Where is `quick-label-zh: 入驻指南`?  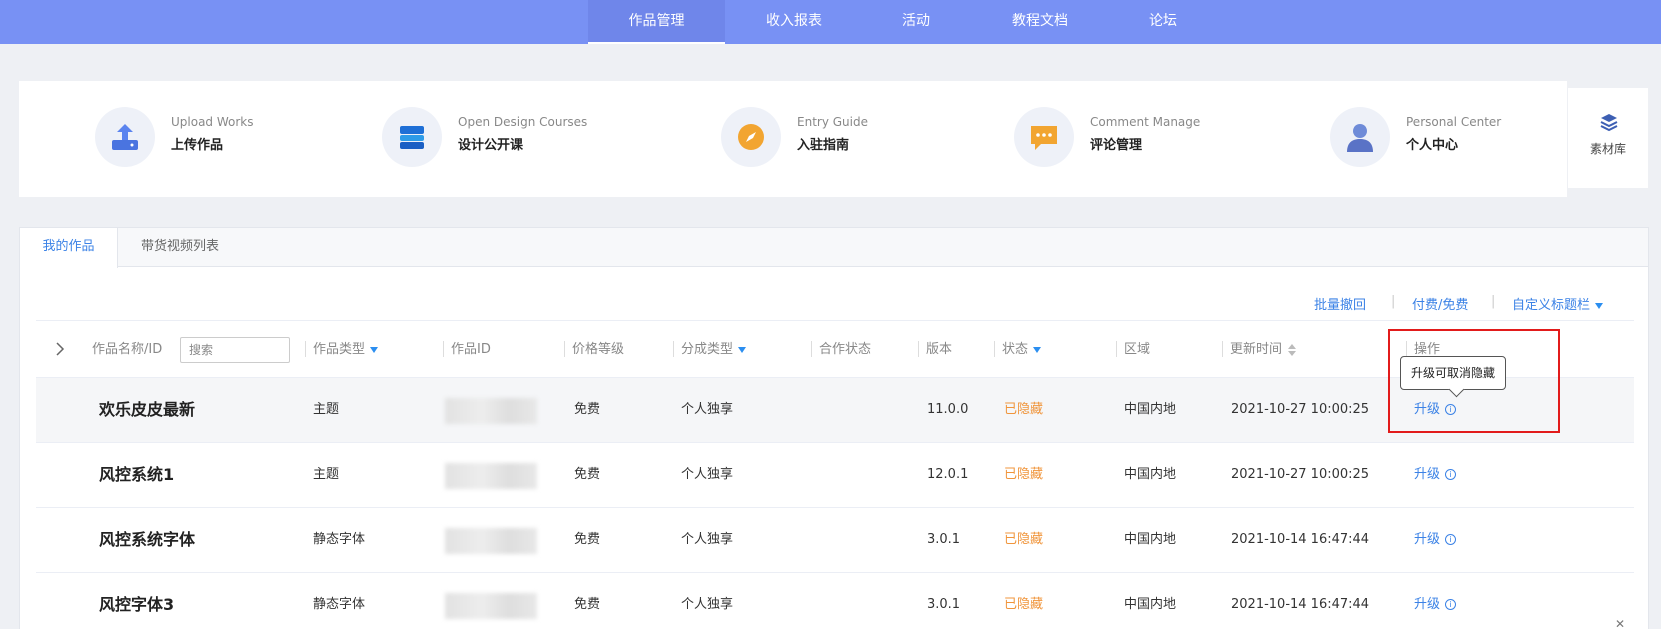
quick-label-zh: 入驻指南 is located at coordinates (823, 145).